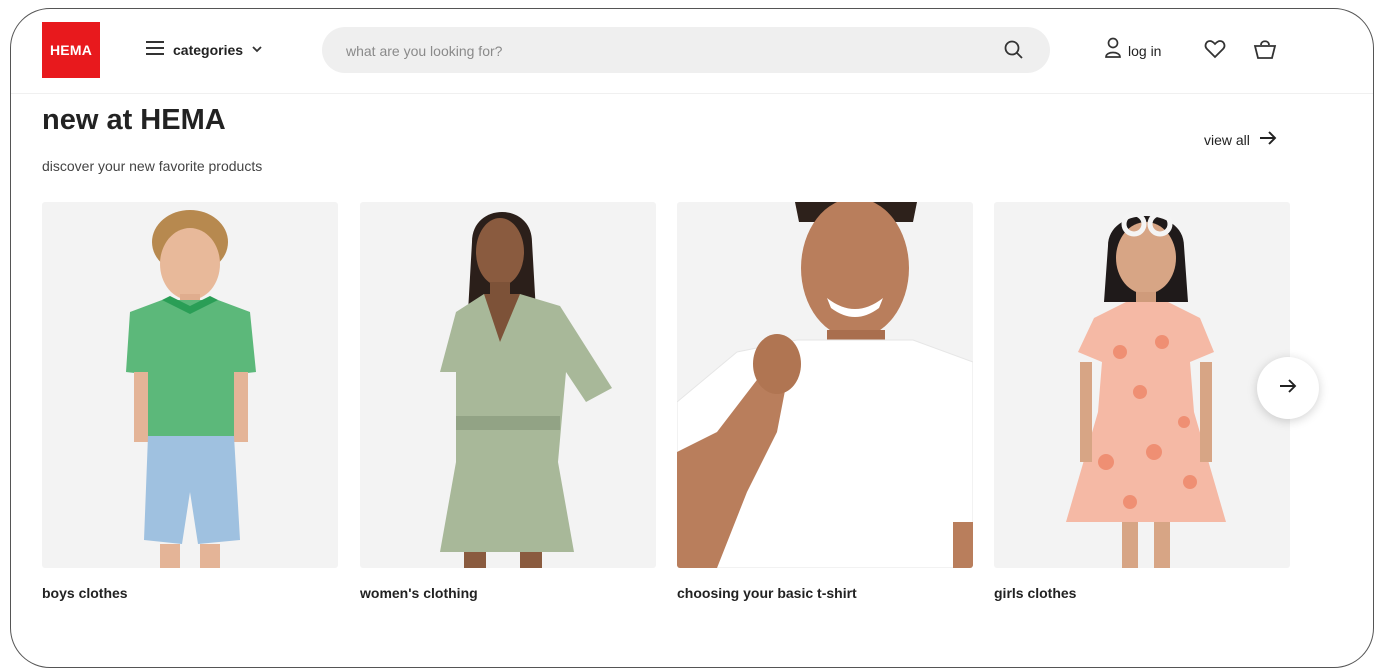 This screenshot has height=668, width=1385. I want to click on search-bar, so click(686, 51).